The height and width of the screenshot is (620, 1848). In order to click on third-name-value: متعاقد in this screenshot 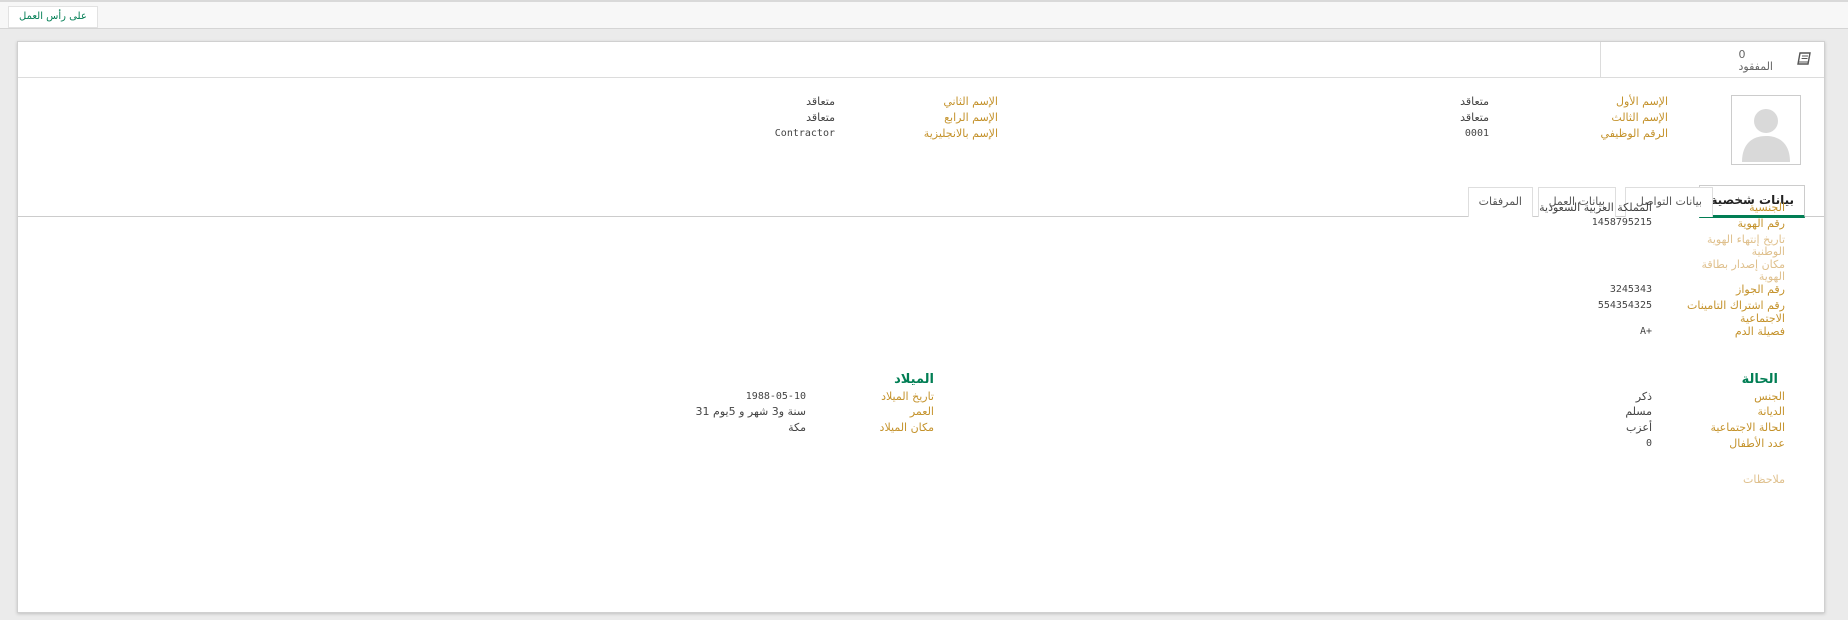, I will do `click(1474, 117)`.